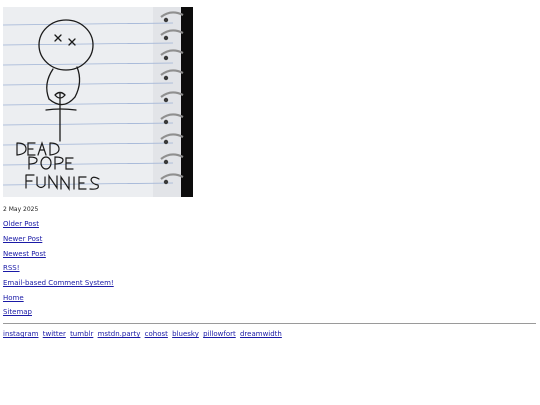  Describe the element at coordinates (269, 323) in the screenshot. I see `footer-divider` at that location.